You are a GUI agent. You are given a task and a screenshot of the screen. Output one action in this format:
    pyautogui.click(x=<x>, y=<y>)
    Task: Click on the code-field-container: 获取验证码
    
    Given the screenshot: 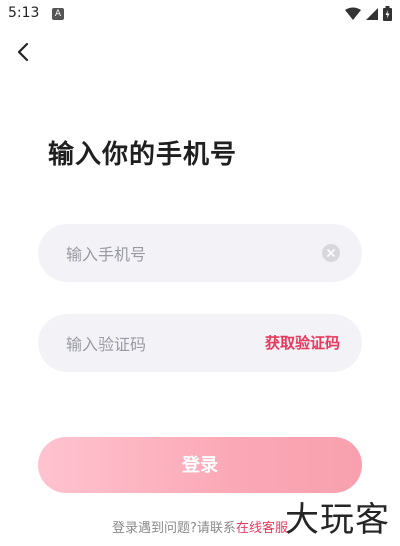 What is the action you would take?
    pyautogui.click(x=200, y=344)
    